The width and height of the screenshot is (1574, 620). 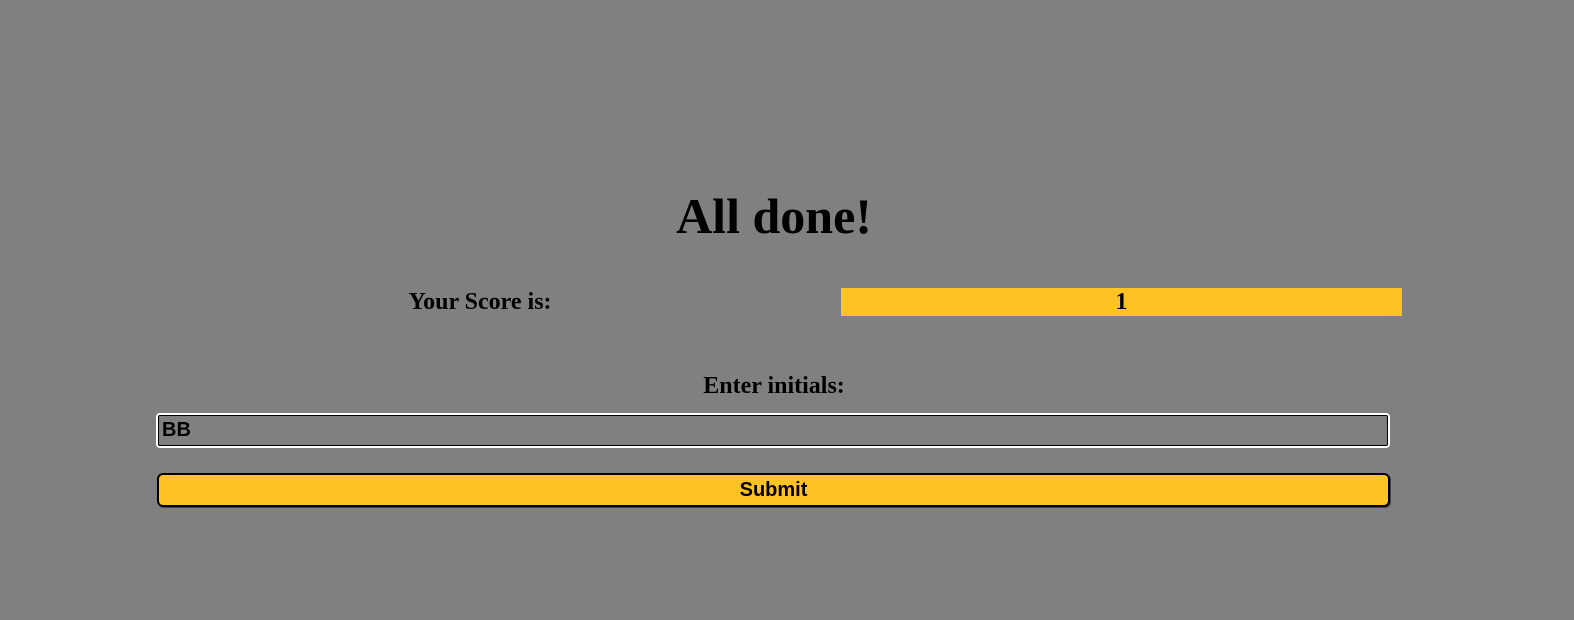 What do you see at coordinates (480, 302) in the screenshot?
I see `score-label: Your Score is:` at bounding box center [480, 302].